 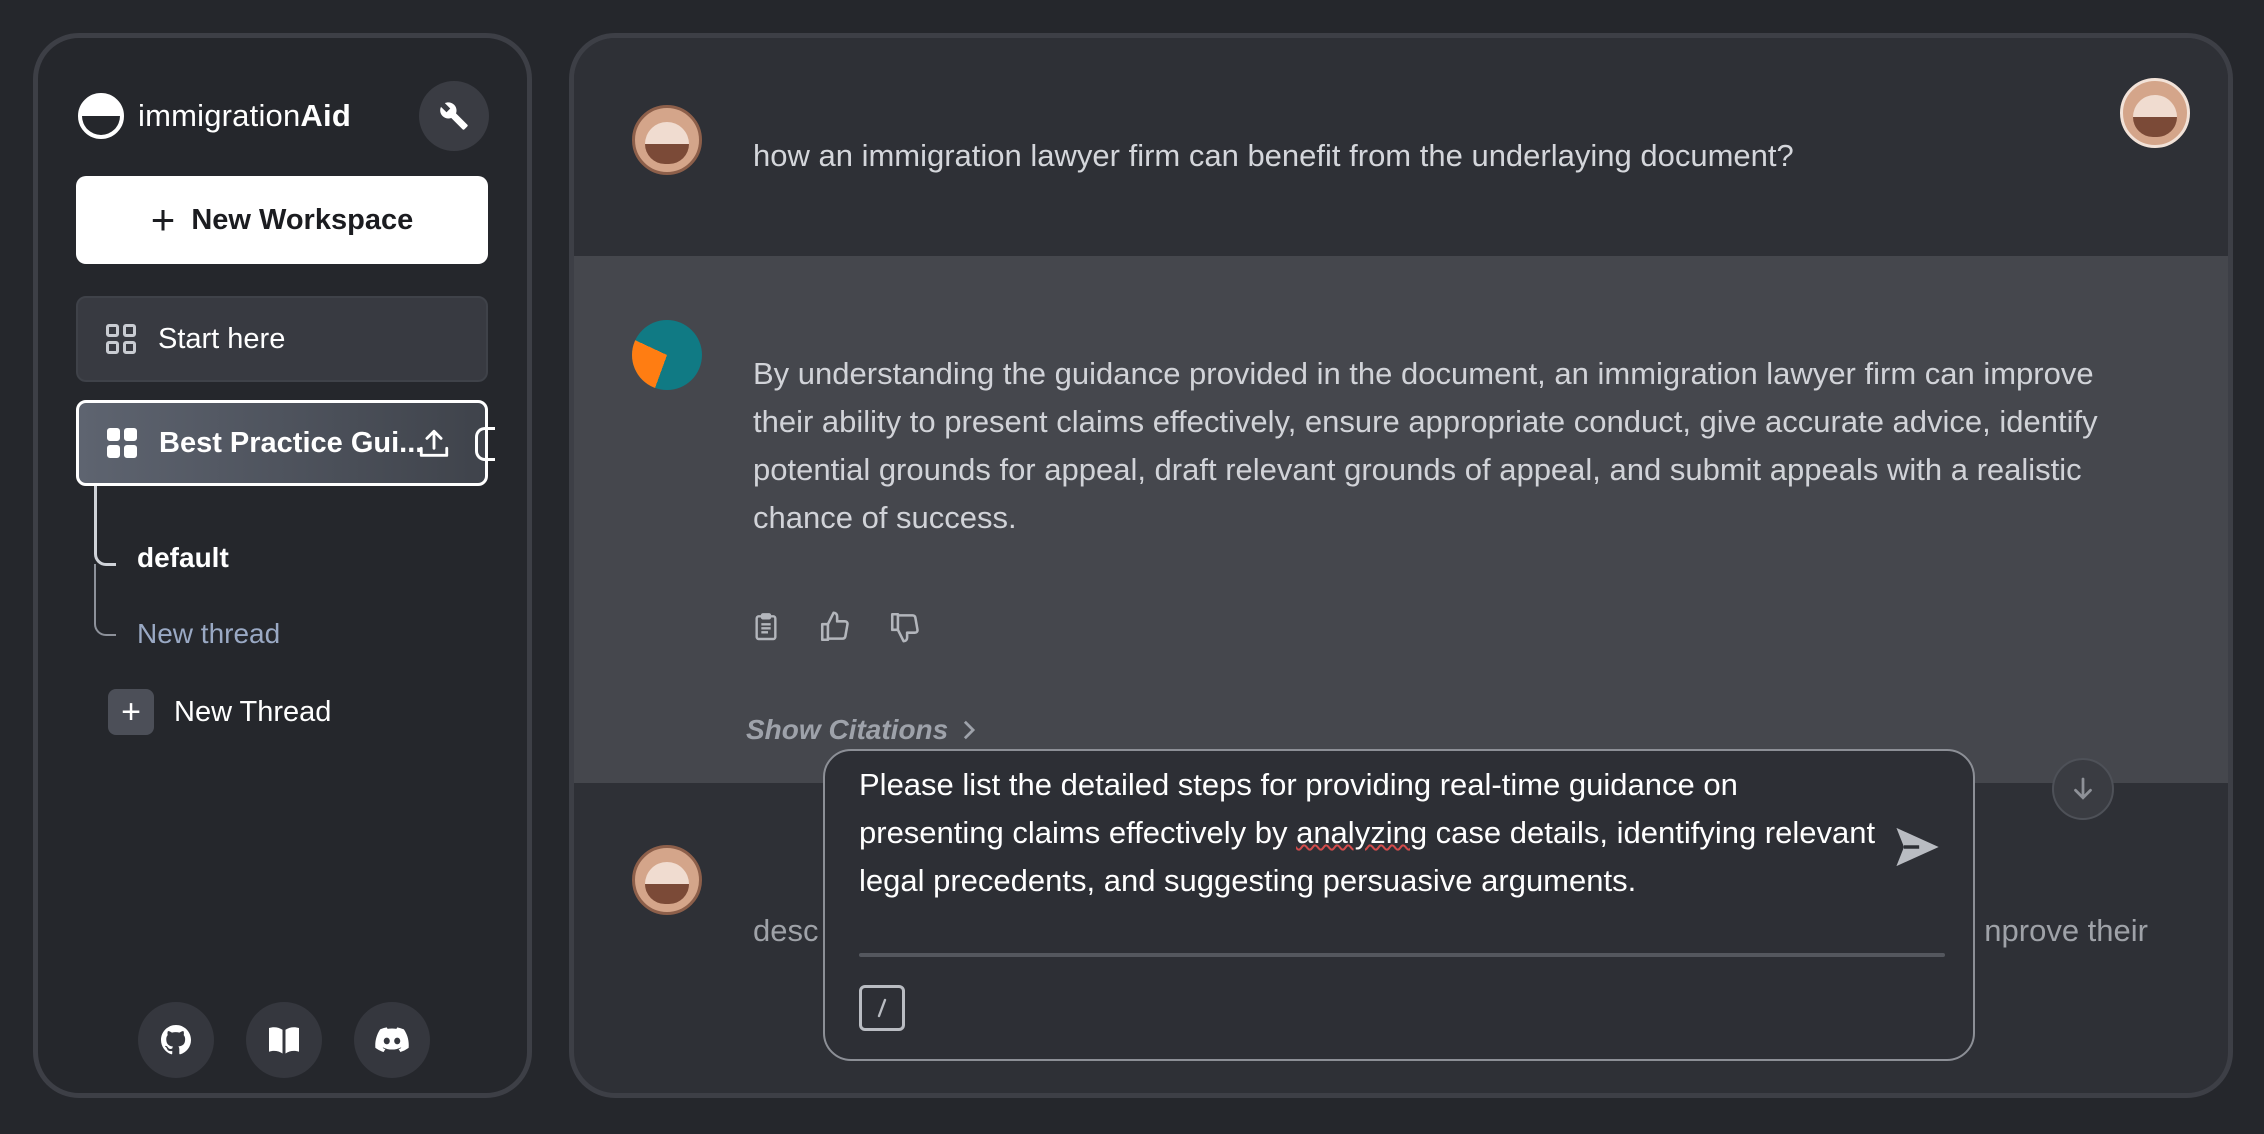 I want to click on footer-links, so click(x=284, y=1040).